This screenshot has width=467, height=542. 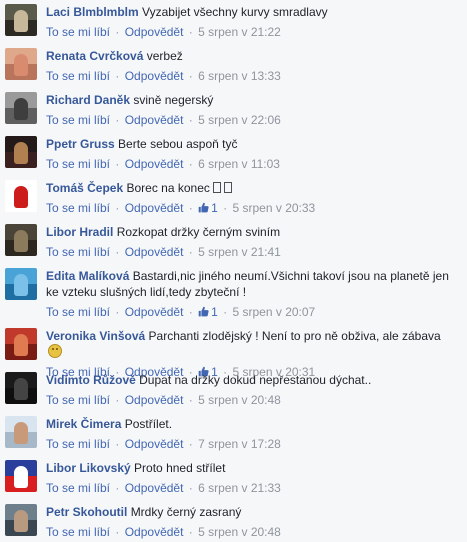 I want to click on author-name: Petr Skohoutil, so click(x=86, y=512).